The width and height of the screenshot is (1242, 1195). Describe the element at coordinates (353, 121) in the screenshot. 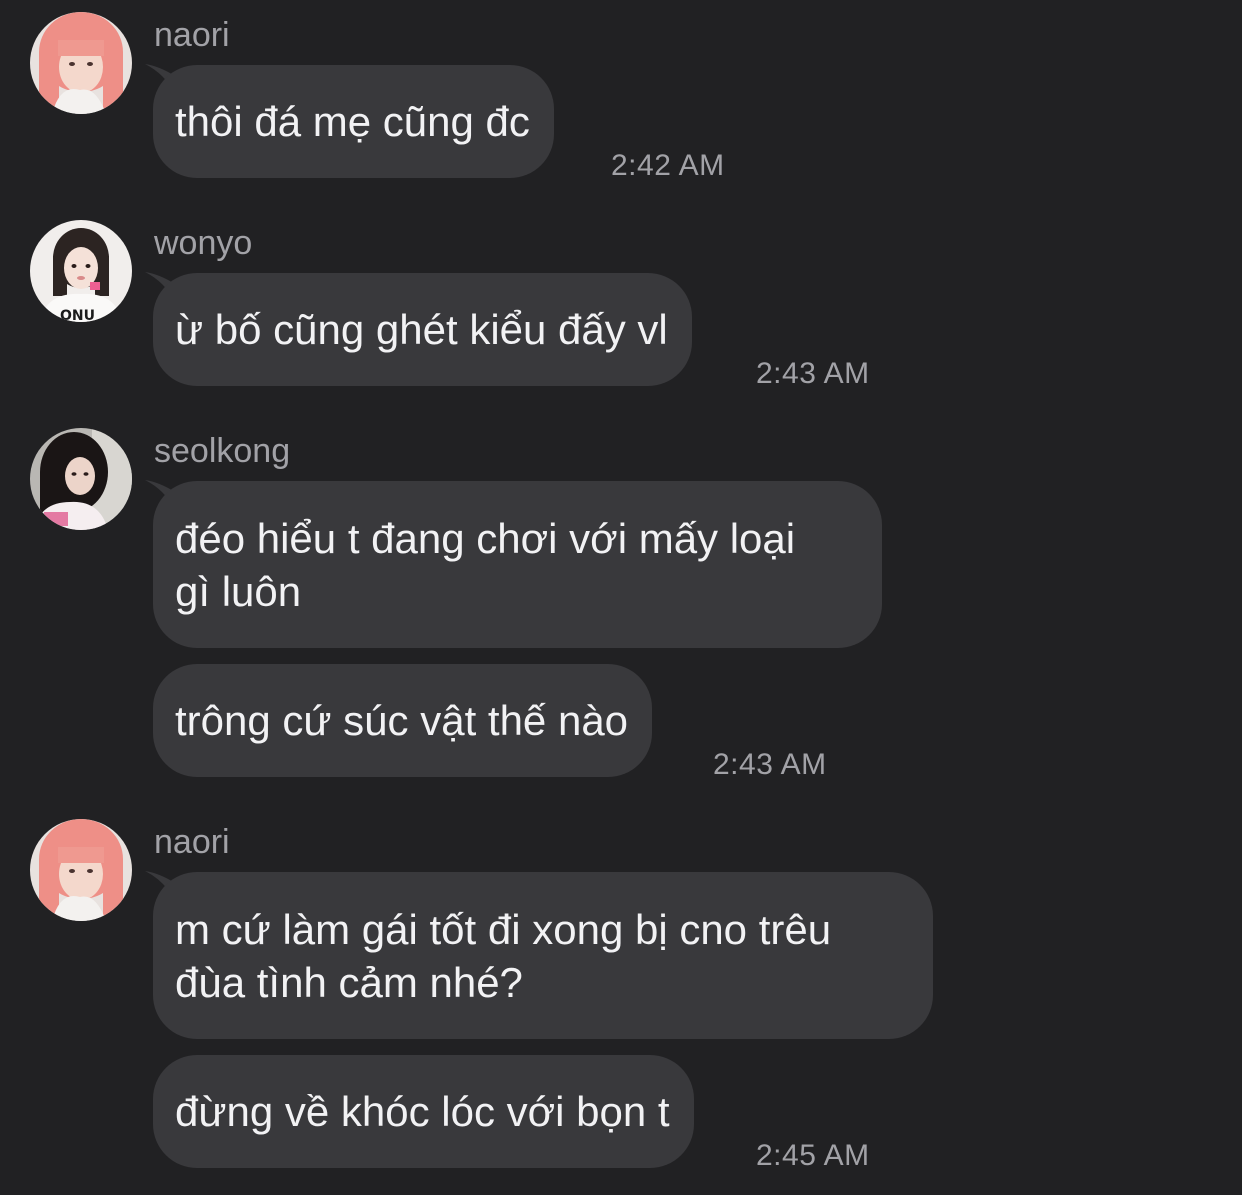

I see `message-bubble: thôi đá mẹ cũng đc` at that location.